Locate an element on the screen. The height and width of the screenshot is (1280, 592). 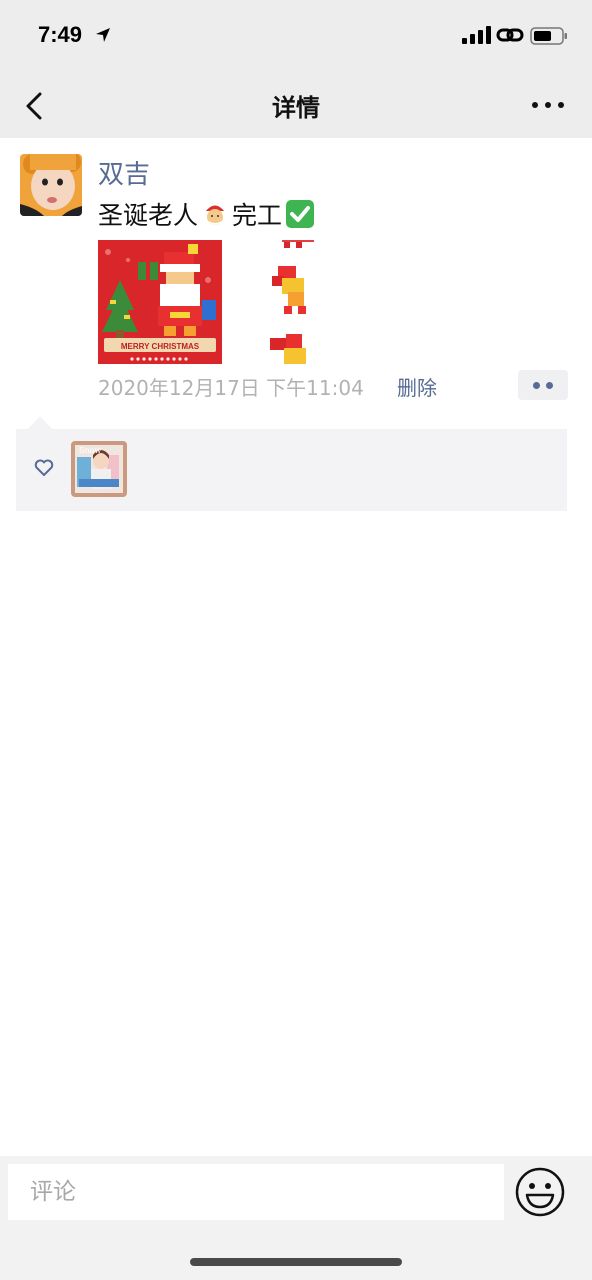
battery-icon is located at coordinates (548, 36).